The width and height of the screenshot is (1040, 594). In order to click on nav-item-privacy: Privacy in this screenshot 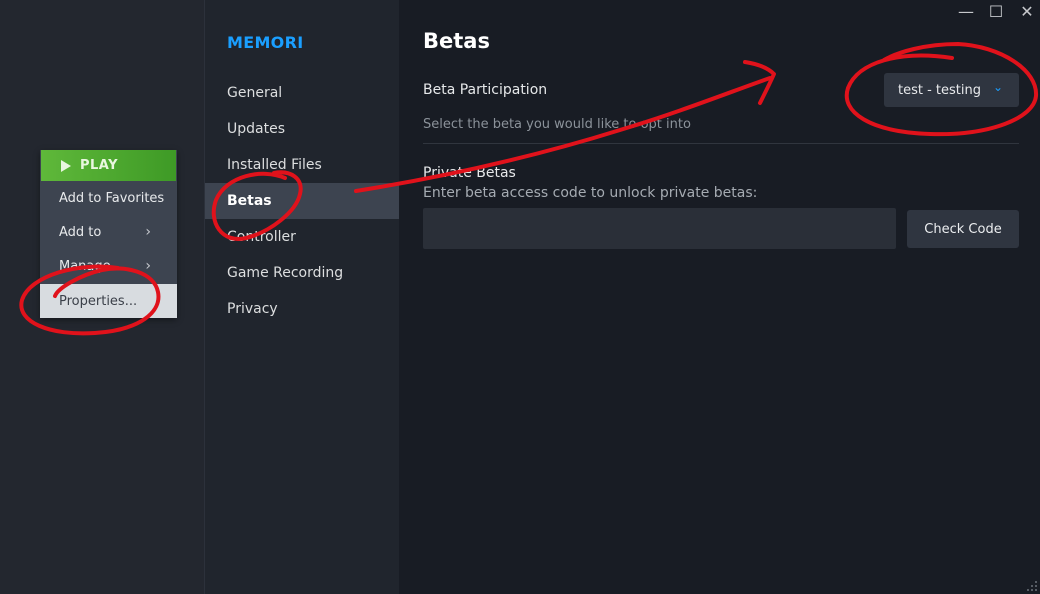, I will do `click(302, 309)`.